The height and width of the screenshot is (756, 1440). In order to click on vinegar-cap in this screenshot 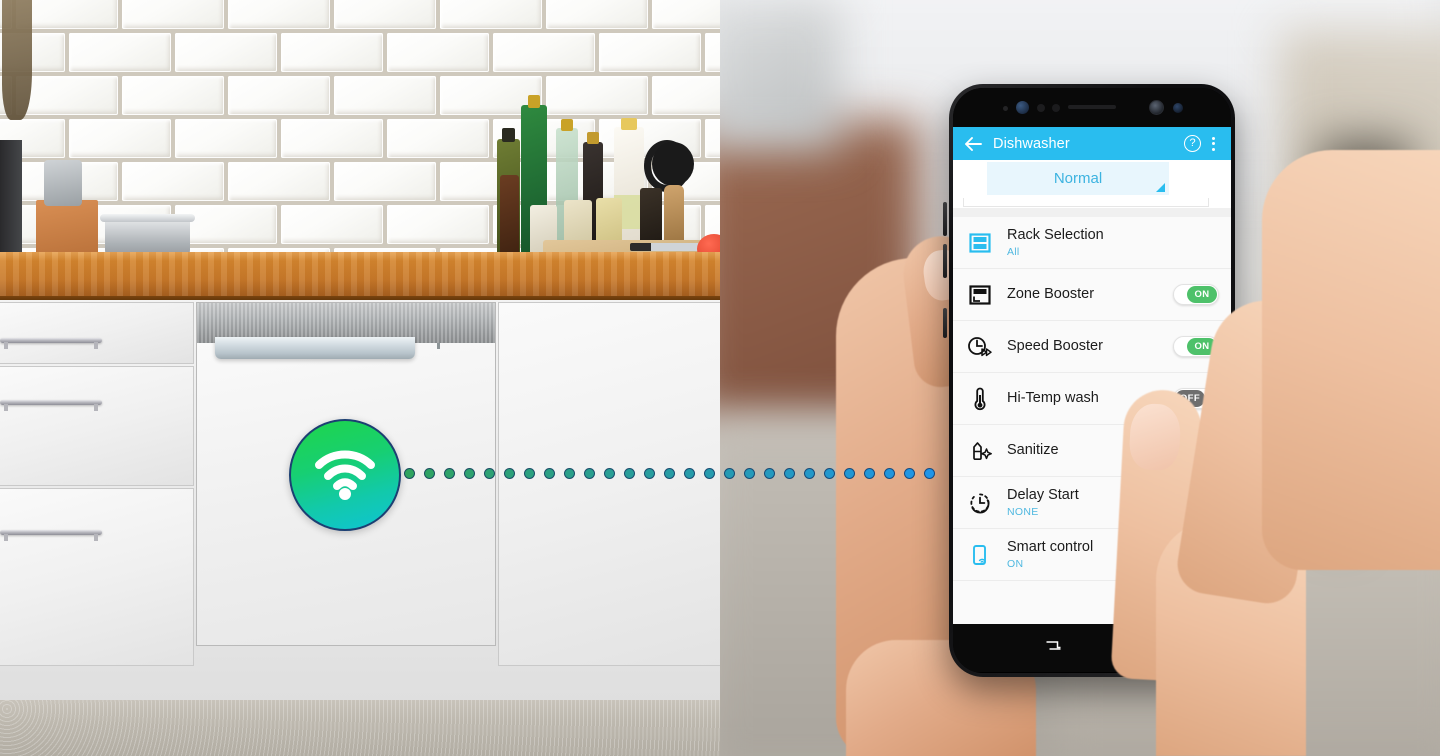, I will do `click(593, 138)`.